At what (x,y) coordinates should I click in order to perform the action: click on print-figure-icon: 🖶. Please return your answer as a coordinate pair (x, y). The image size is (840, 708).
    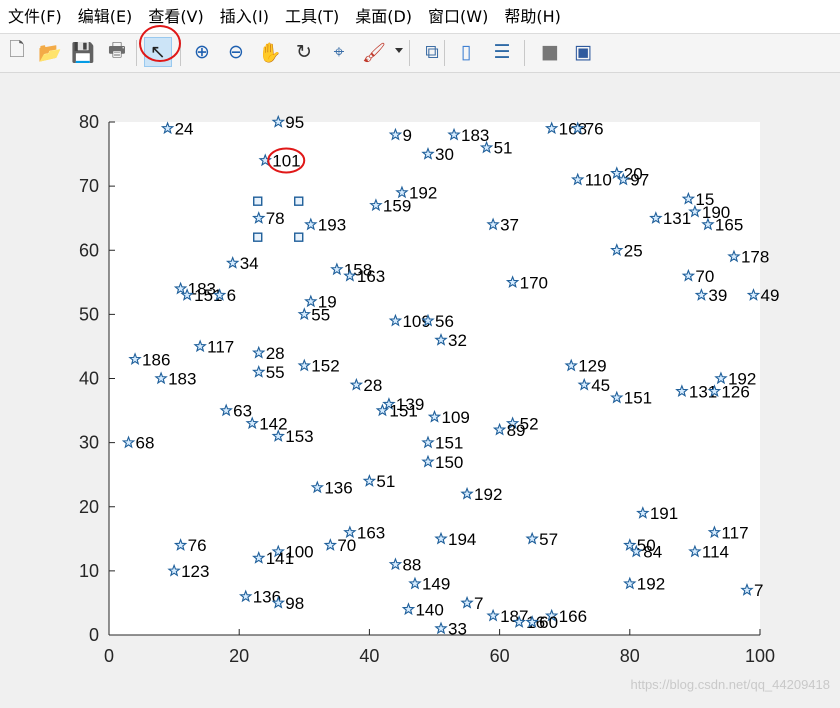
    Looking at the image, I should click on (117, 50).